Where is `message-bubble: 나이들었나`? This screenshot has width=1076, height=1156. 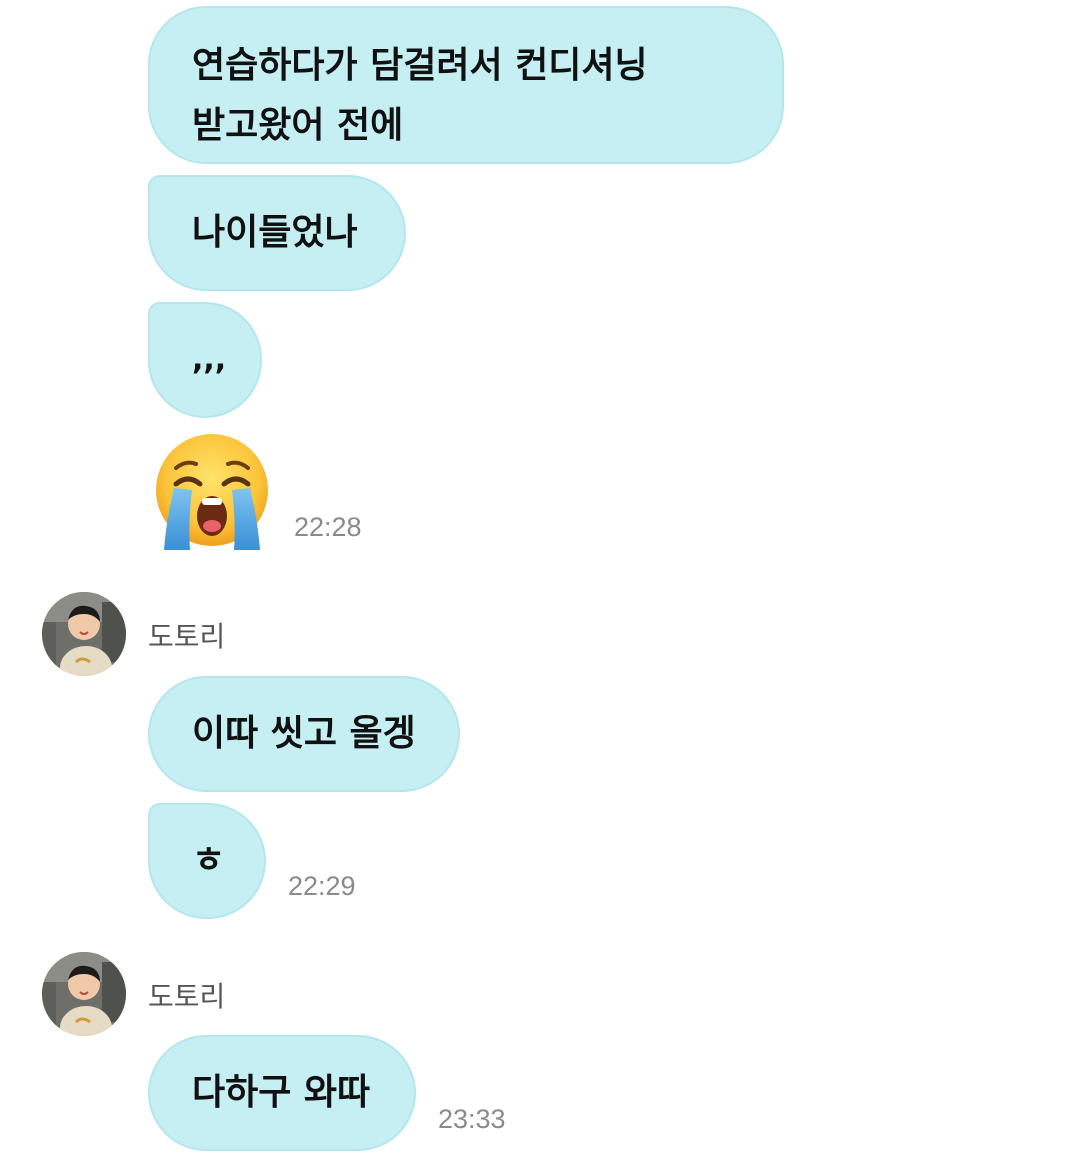
message-bubble: 나이들었나 is located at coordinates (277, 233).